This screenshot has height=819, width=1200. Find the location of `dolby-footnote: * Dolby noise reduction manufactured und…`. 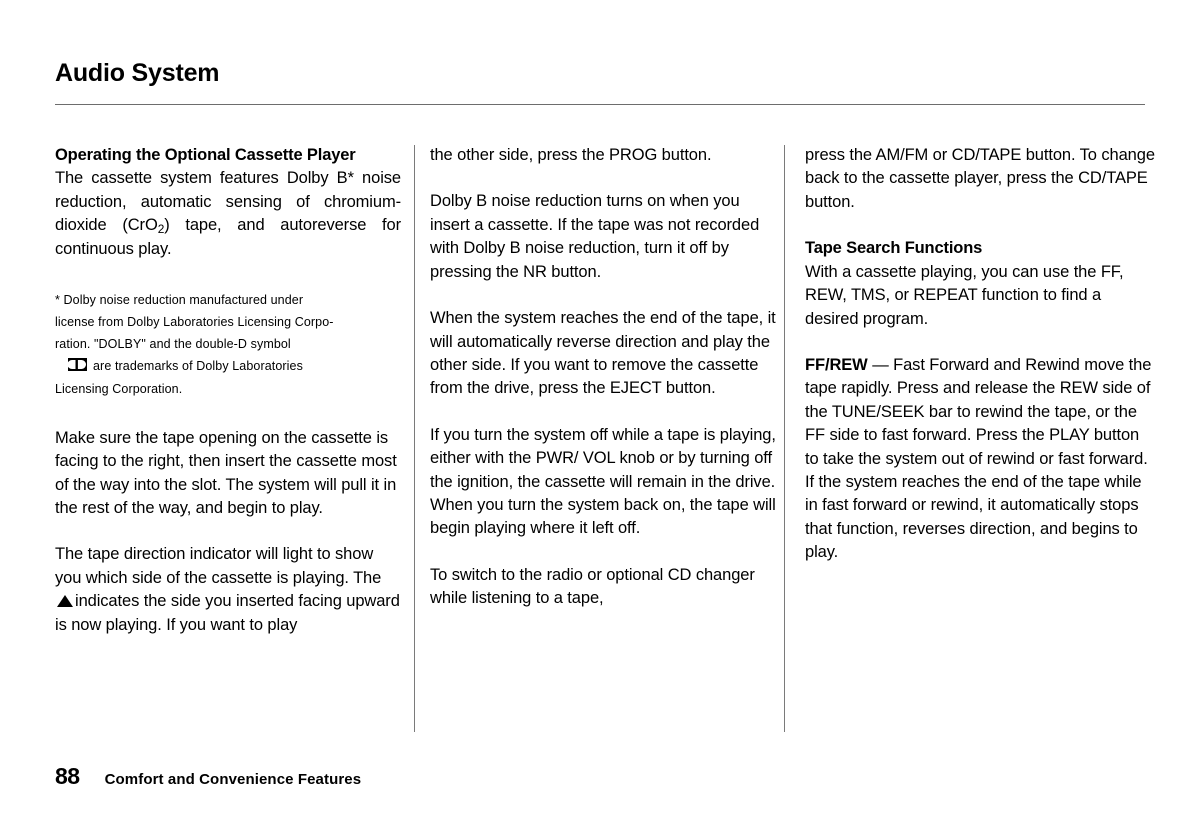

dolby-footnote: * Dolby noise reduction manufactured und… is located at coordinates (228, 344).